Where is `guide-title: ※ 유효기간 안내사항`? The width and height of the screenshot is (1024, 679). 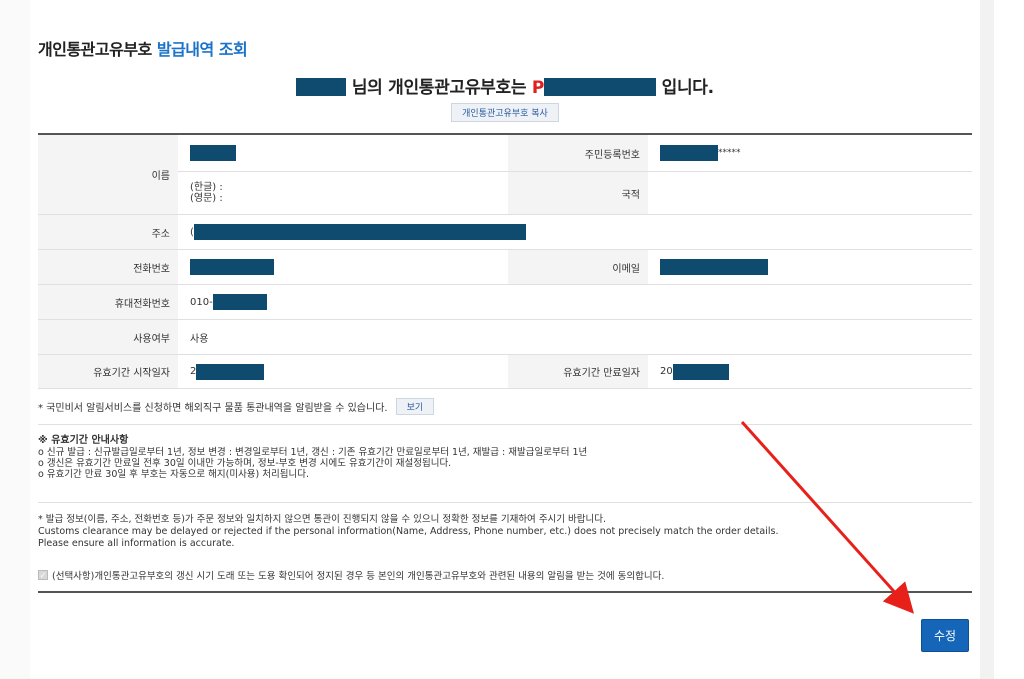 guide-title: ※ 유효기간 안내사항 is located at coordinates (83, 440).